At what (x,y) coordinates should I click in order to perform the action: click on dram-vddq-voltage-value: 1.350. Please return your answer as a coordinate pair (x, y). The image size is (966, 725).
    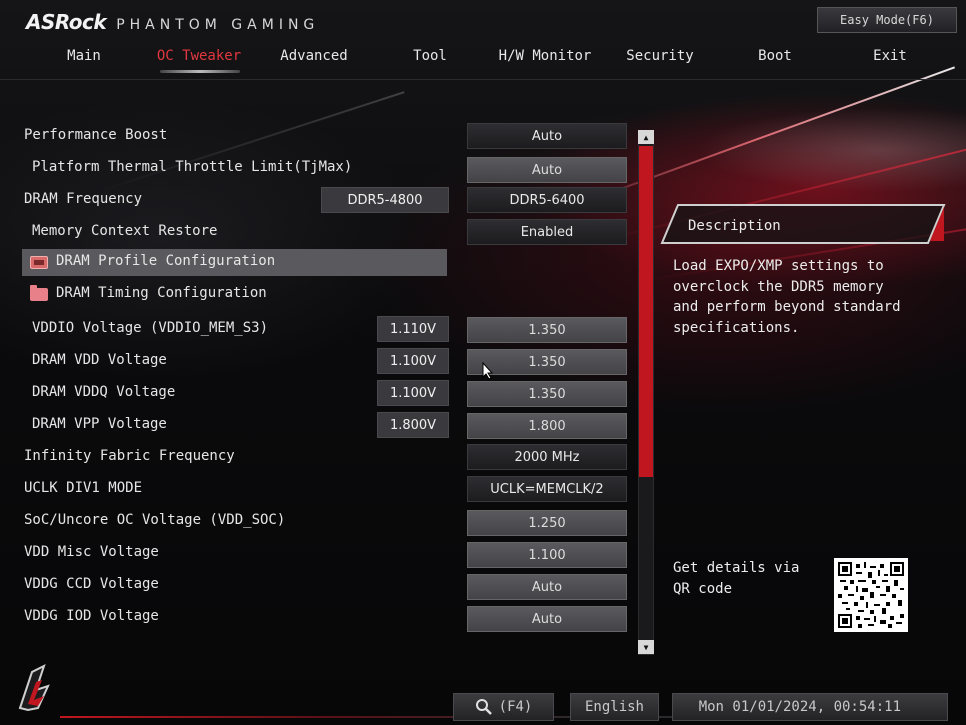
    Looking at the image, I should click on (547, 394).